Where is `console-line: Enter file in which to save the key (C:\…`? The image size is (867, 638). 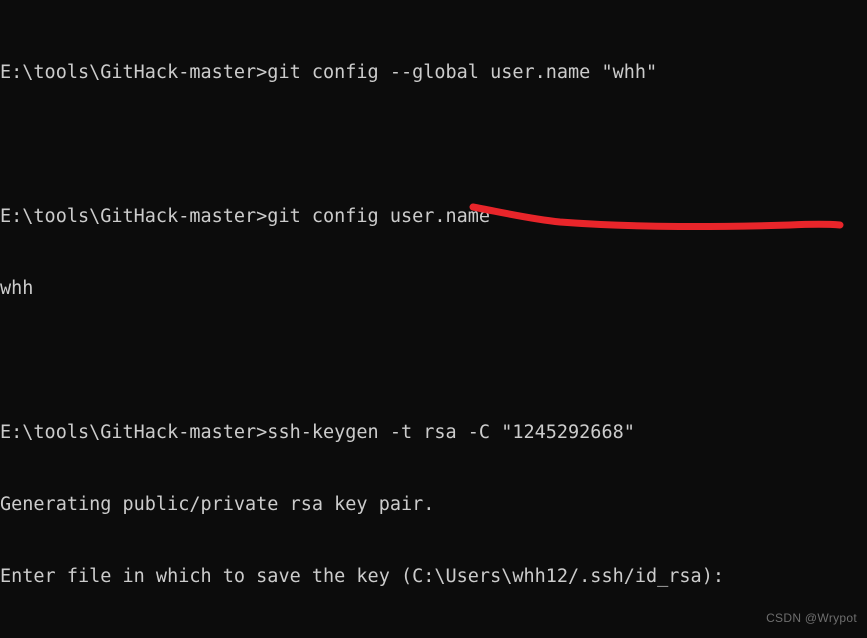 console-line: Enter file in which to save the key (C:\… is located at coordinates (362, 576).